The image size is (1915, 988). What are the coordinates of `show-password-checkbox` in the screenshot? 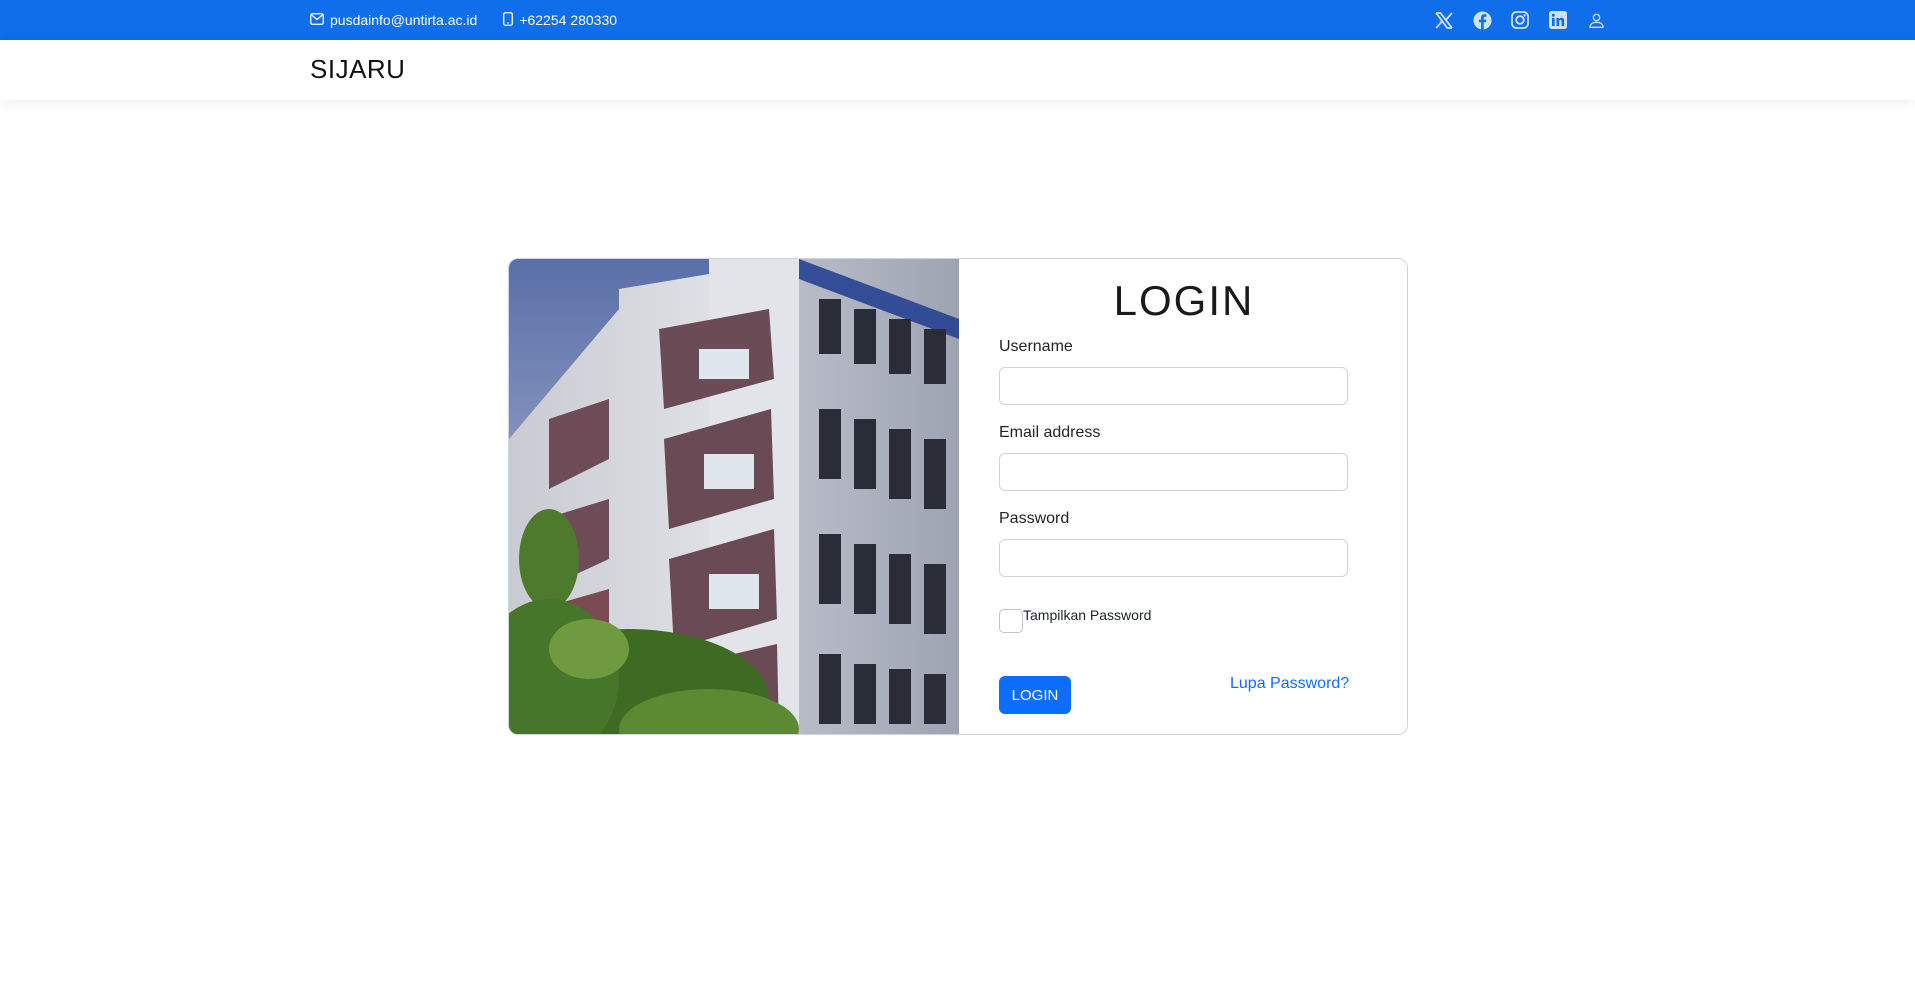 It's located at (1011, 621).